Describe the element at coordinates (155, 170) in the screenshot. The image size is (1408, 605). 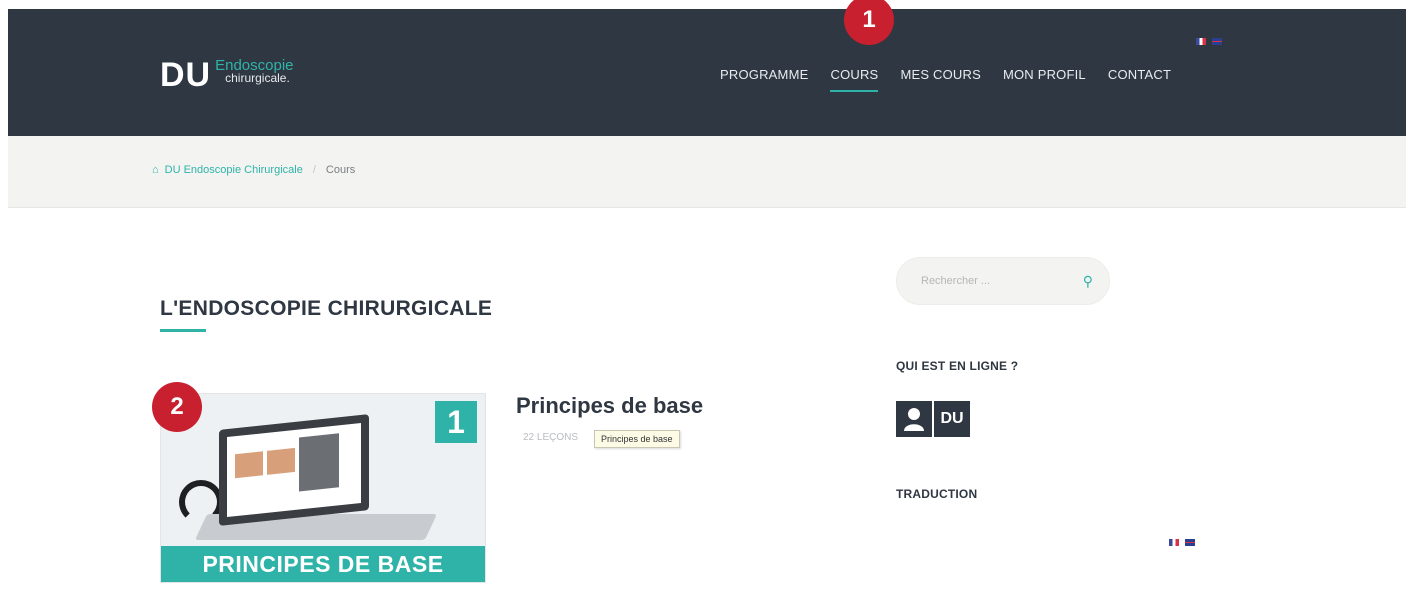
I see `home-icon: ⌂` at that location.